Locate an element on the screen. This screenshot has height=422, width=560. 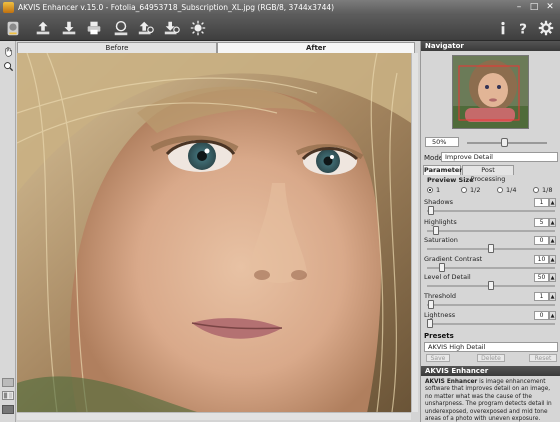
view-tabs: Before After is located at coordinates (216, 47).